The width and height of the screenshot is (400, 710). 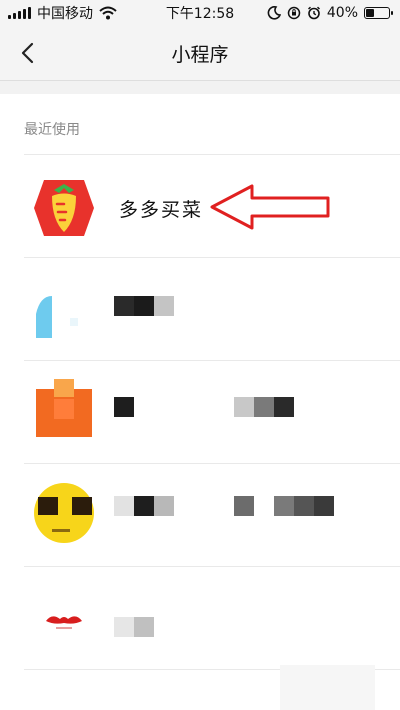 I want to click on carrot-app-icon, so click(x=64, y=208).